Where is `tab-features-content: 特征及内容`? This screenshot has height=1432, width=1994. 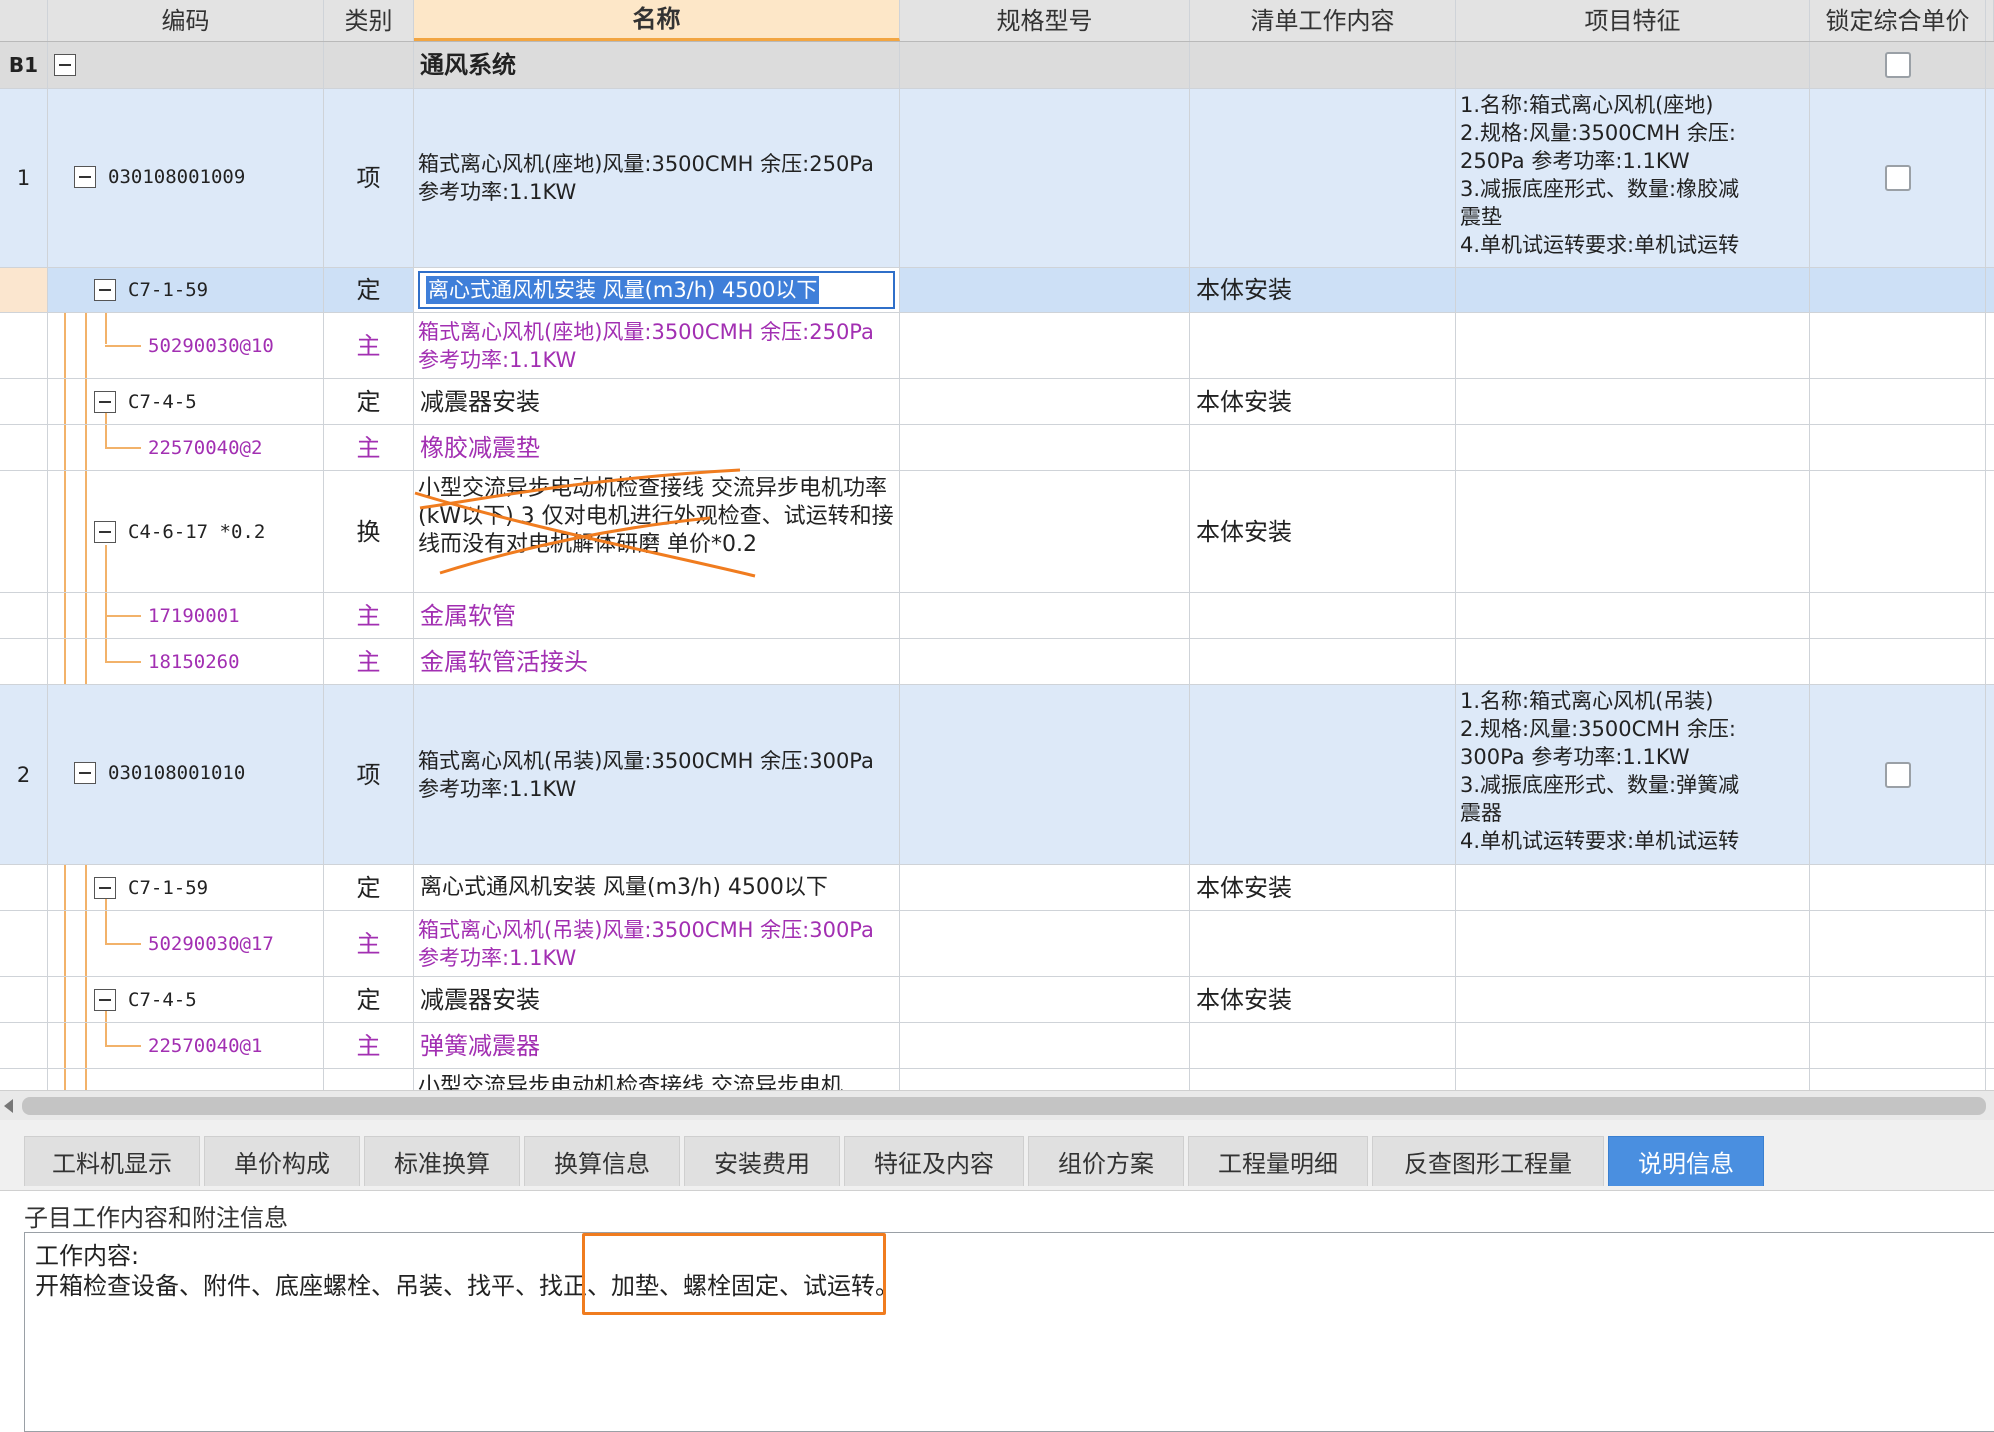
tab-features-content: 特征及内容 is located at coordinates (934, 1161).